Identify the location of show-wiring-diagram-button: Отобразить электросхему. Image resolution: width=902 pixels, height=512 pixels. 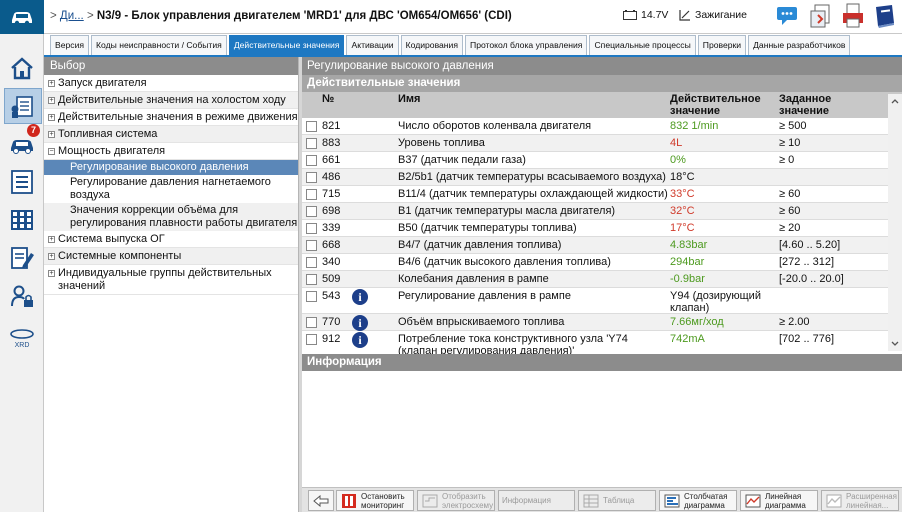
(456, 500).